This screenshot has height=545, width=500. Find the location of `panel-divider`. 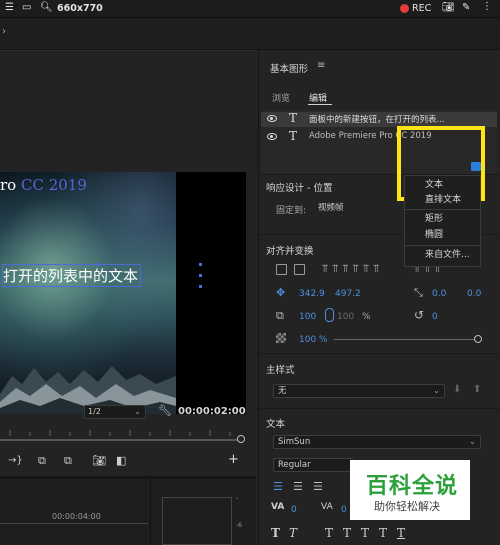

panel-divider is located at coordinates (150, 512).